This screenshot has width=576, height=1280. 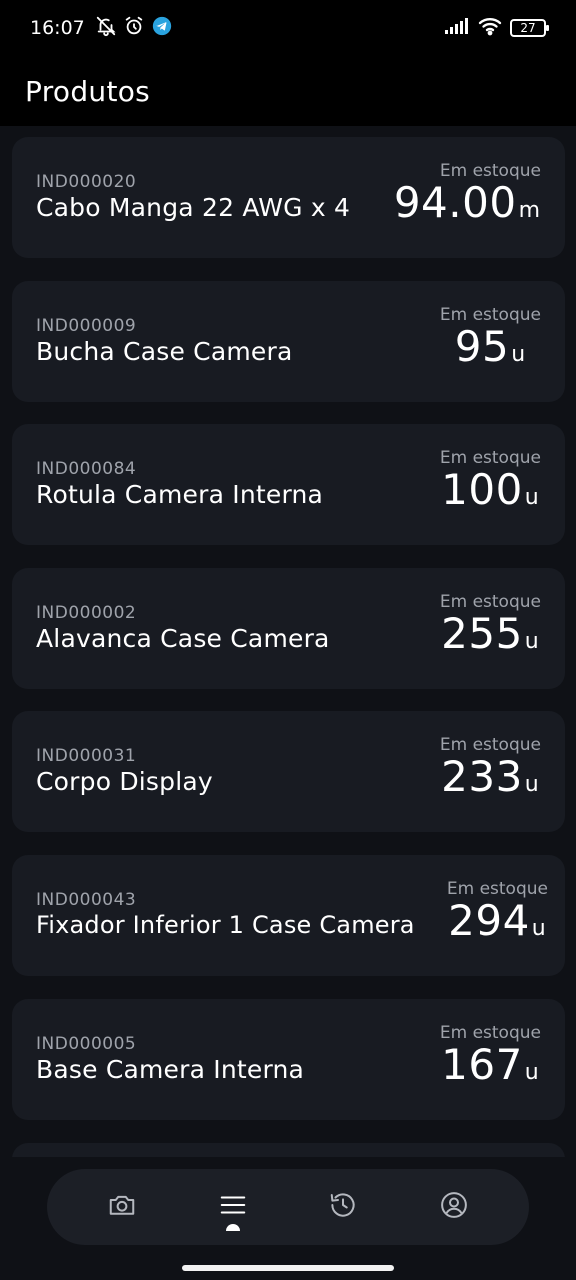 What do you see at coordinates (106, 28) in the screenshot?
I see `notifications-off-icon` at bounding box center [106, 28].